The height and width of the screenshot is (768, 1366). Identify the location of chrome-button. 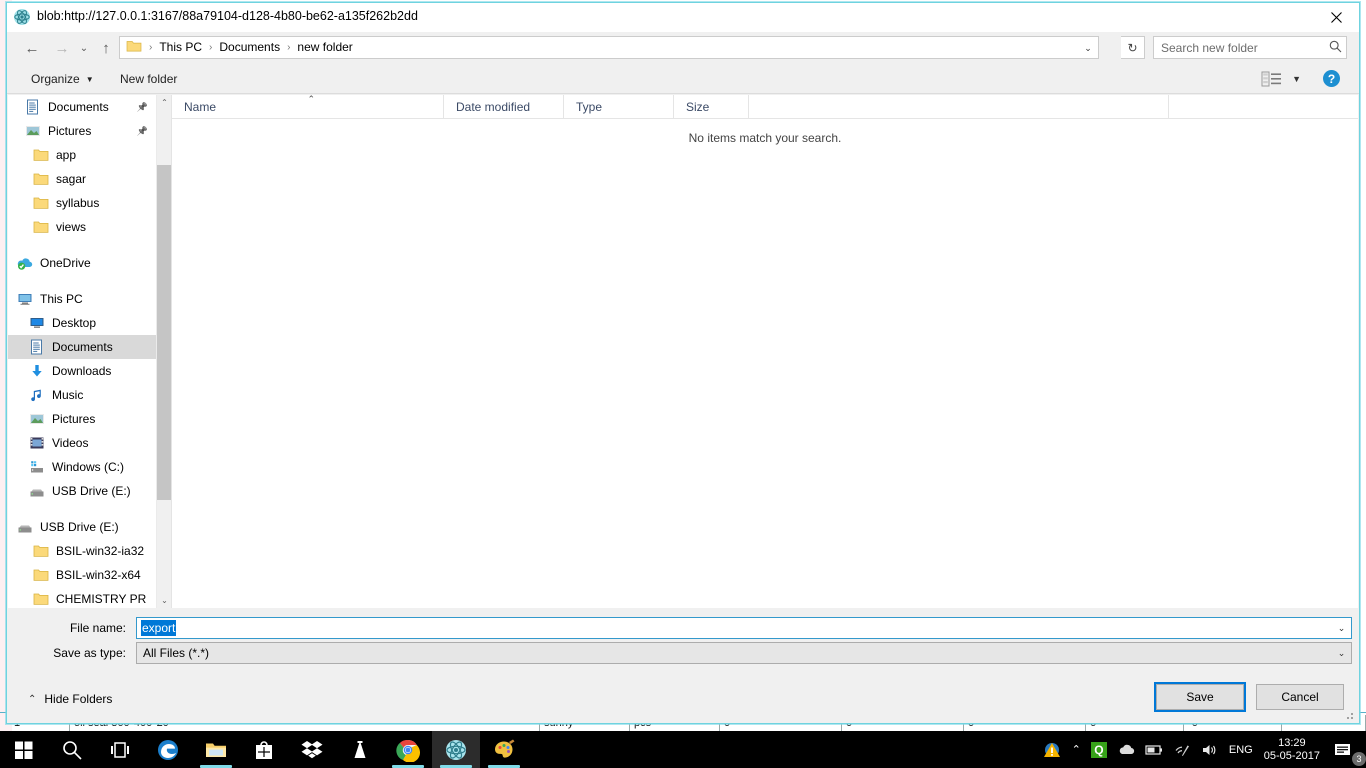
(408, 749).